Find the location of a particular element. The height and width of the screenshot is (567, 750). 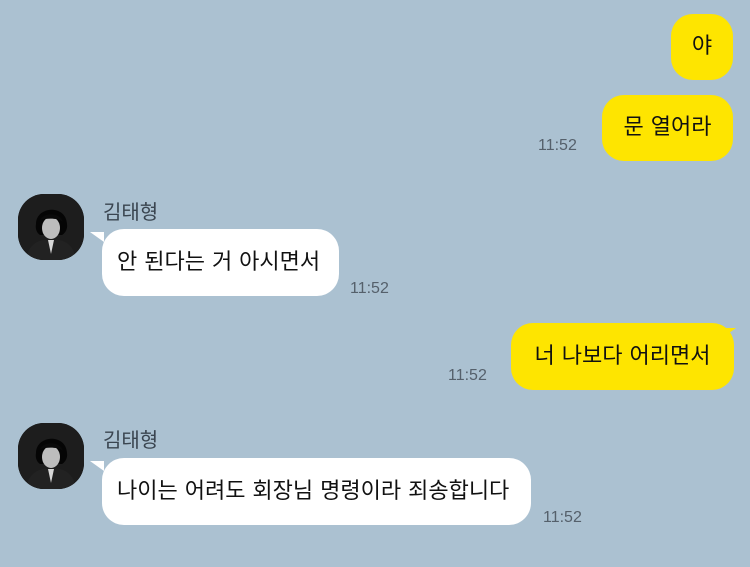

message-bubble-mine: 야 is located at coordinates (702, 47).